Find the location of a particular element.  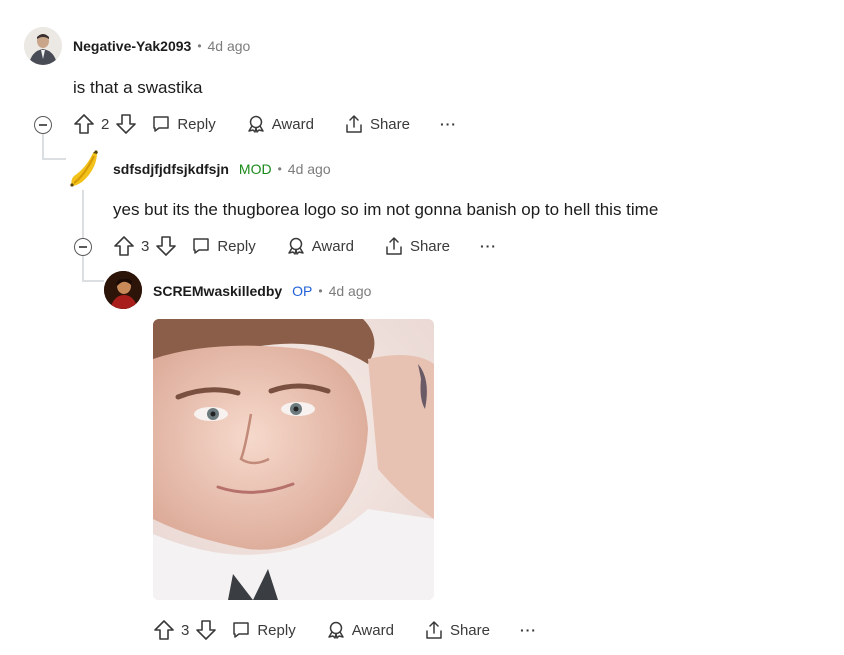

comment-meta: sdfsdjfjdfsjkdfsjn MOD • 4d ago is located at coordinates (222, 169).